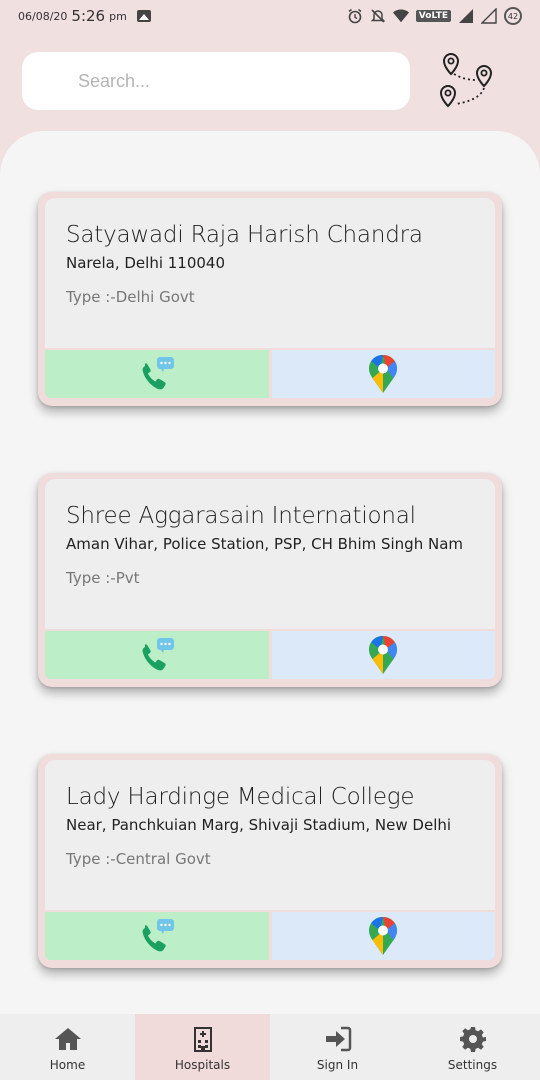 The width and height of the screenshot is (540, 1080). I want to click on nav-sign-in: Sign In, so click(337, 1047).